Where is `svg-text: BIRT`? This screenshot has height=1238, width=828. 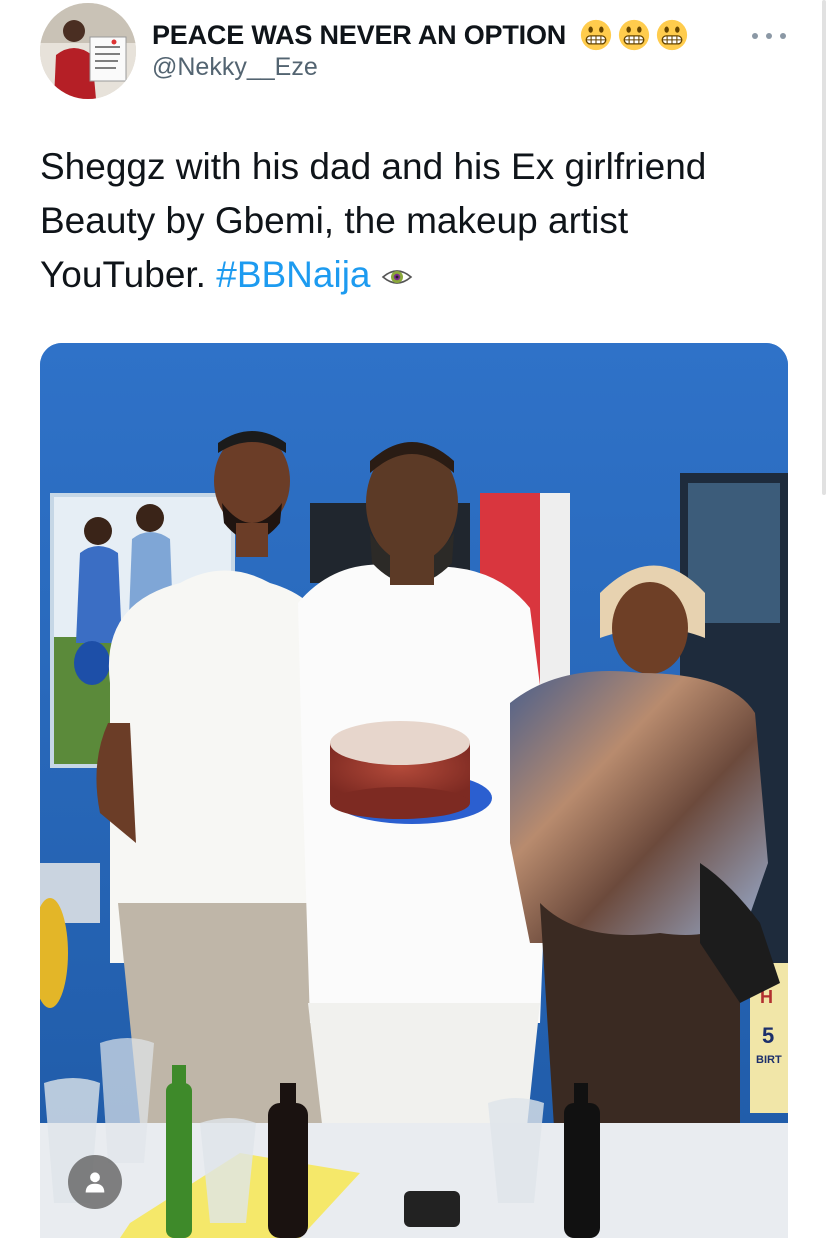 svg-text: BIRT is located at coordinates (769, 1060).